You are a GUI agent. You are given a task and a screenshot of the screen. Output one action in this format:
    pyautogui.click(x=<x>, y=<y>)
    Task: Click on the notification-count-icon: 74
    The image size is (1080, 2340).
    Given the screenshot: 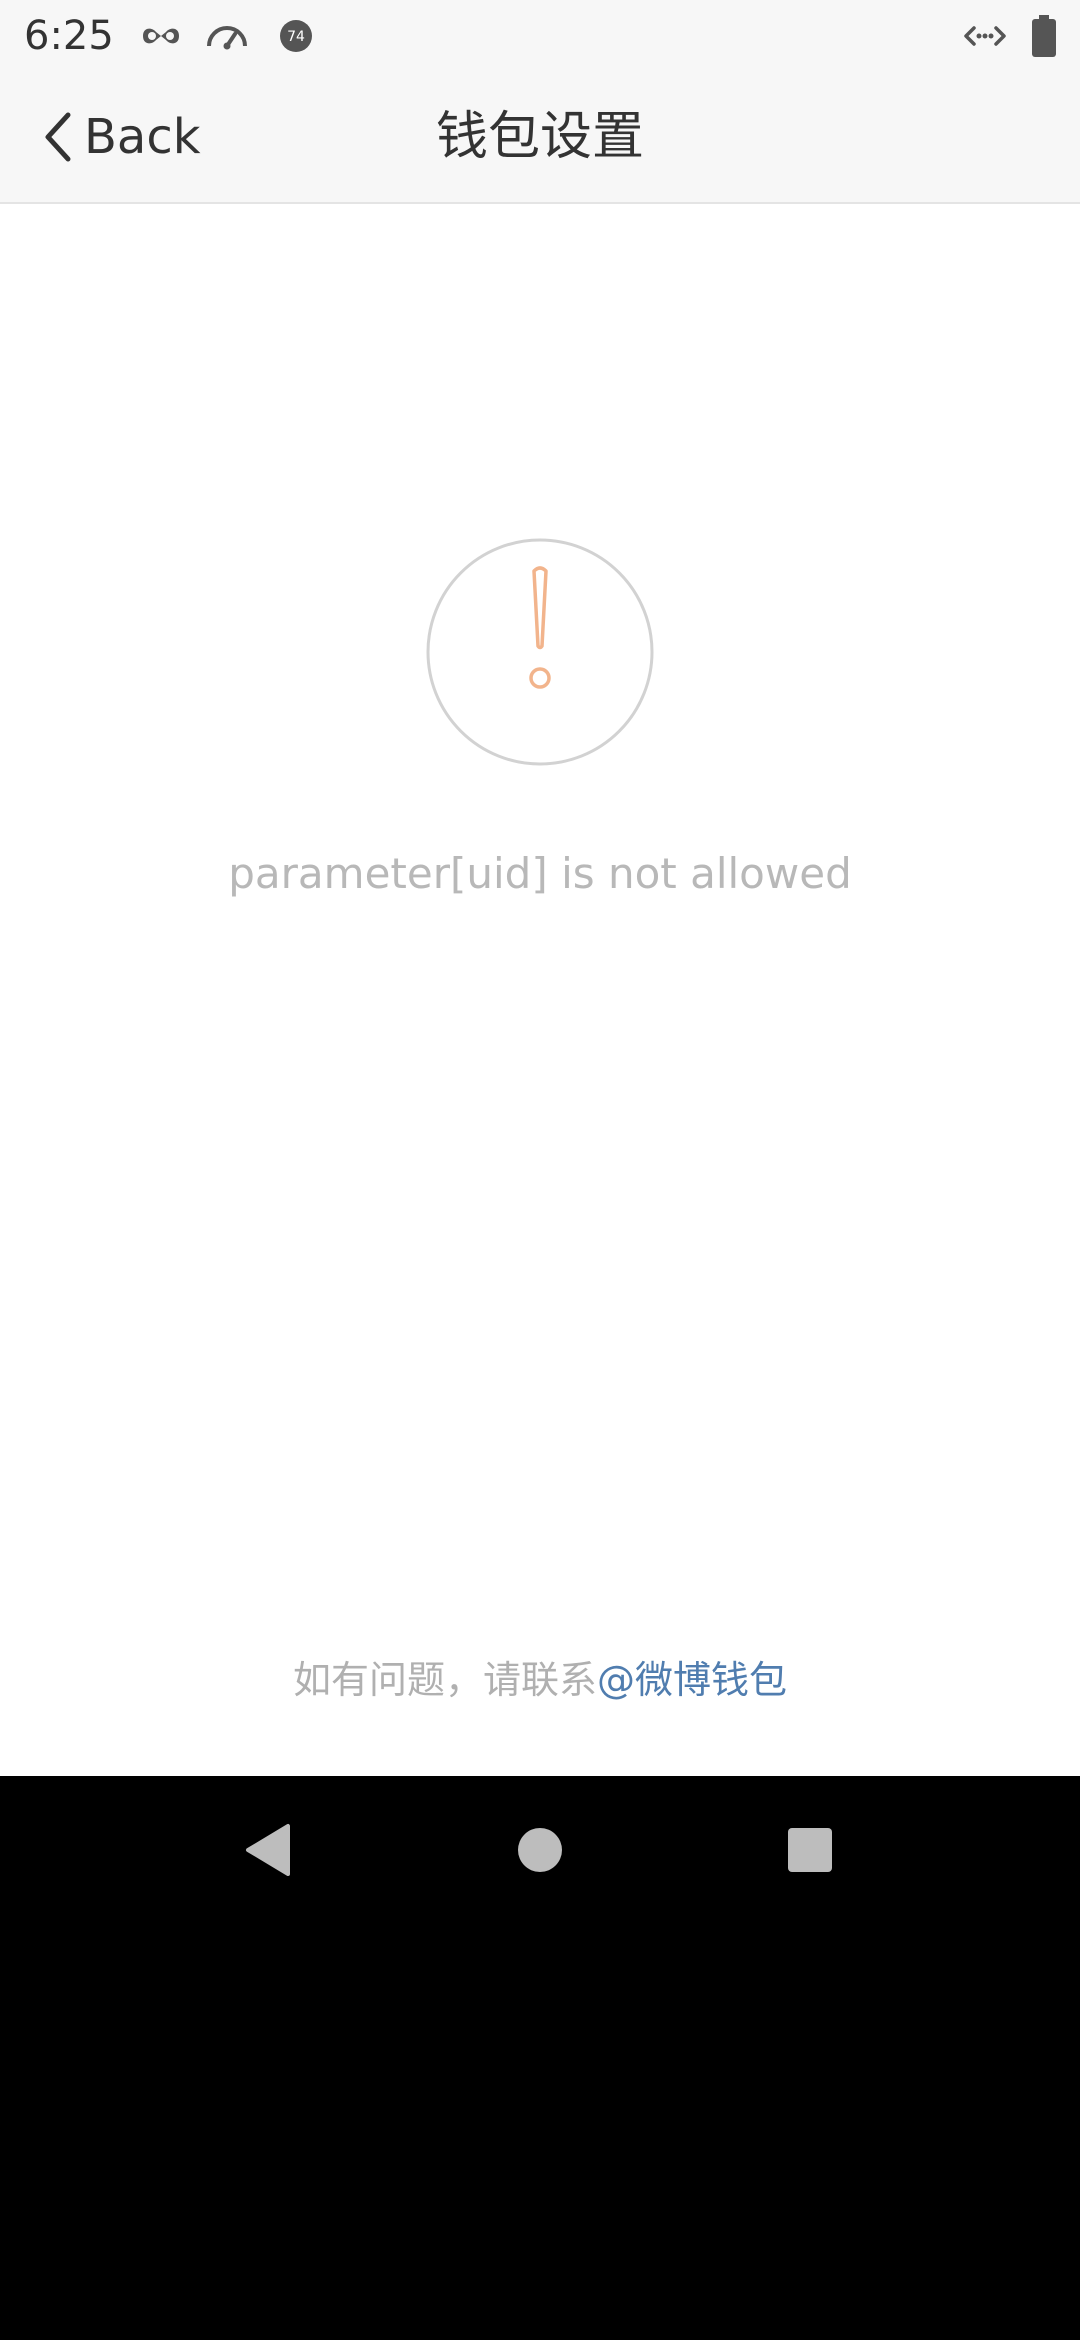 What is the action you would take?
    pyautogui.click(x=296, y=36)
    